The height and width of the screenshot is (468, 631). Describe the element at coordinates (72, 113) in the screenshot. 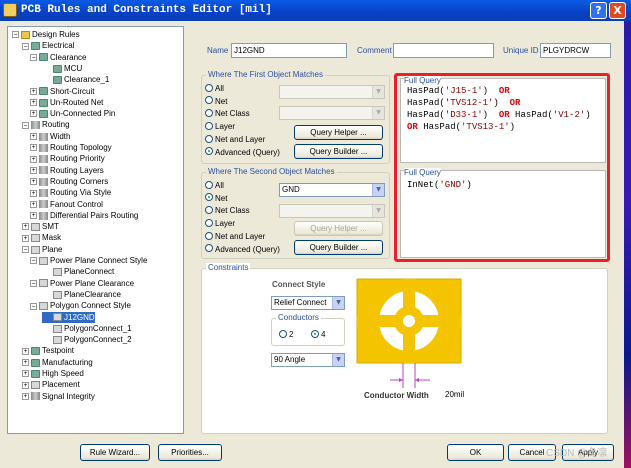

I see `tree-node: + Un-Connected Pin` at that location.